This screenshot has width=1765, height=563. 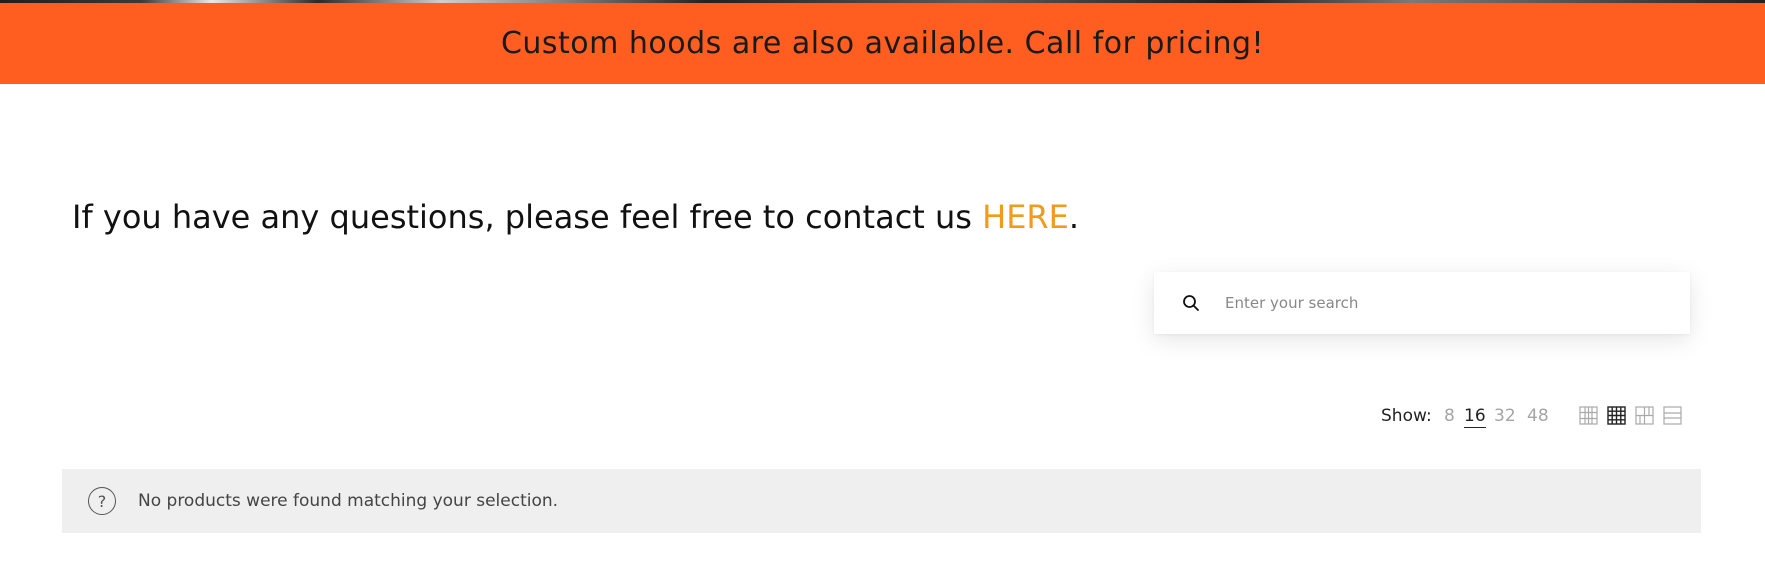 I want to click on grid-4-columns-icon, so click(x=1644, y=415).